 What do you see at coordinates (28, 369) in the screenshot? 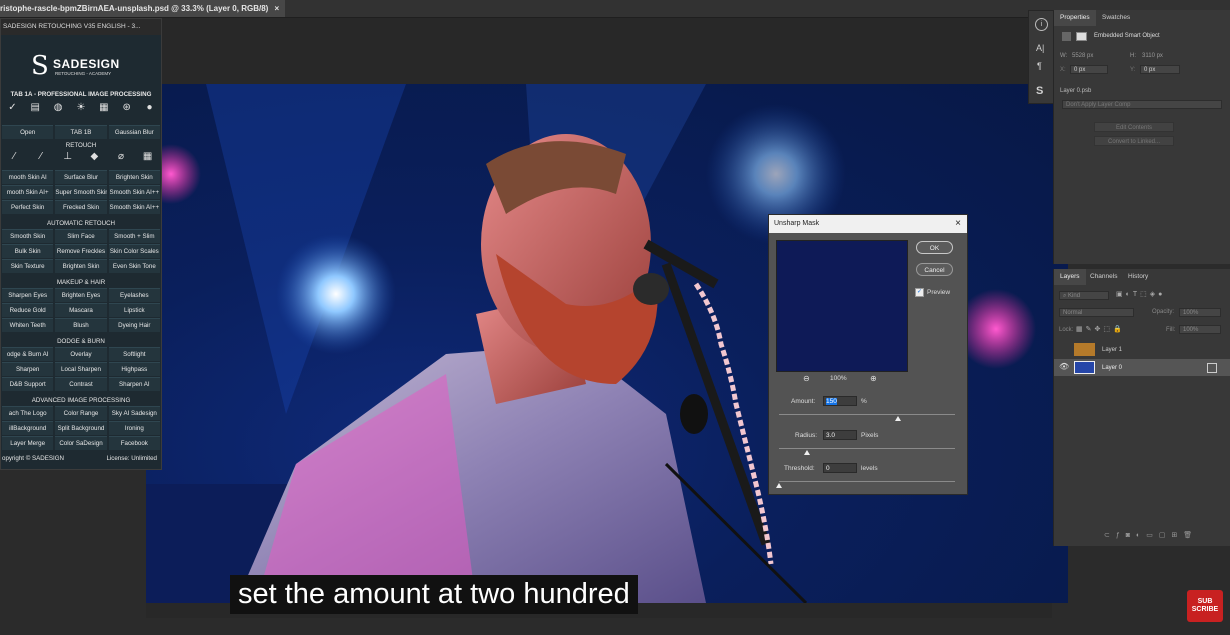
I see `sadesign-button: Sharpen` at bounding box center [28, 369].